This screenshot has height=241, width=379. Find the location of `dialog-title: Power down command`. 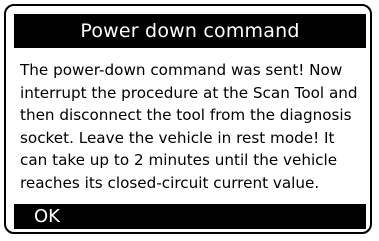

dialog-title: Power down command is located at coordinates (190, 31).